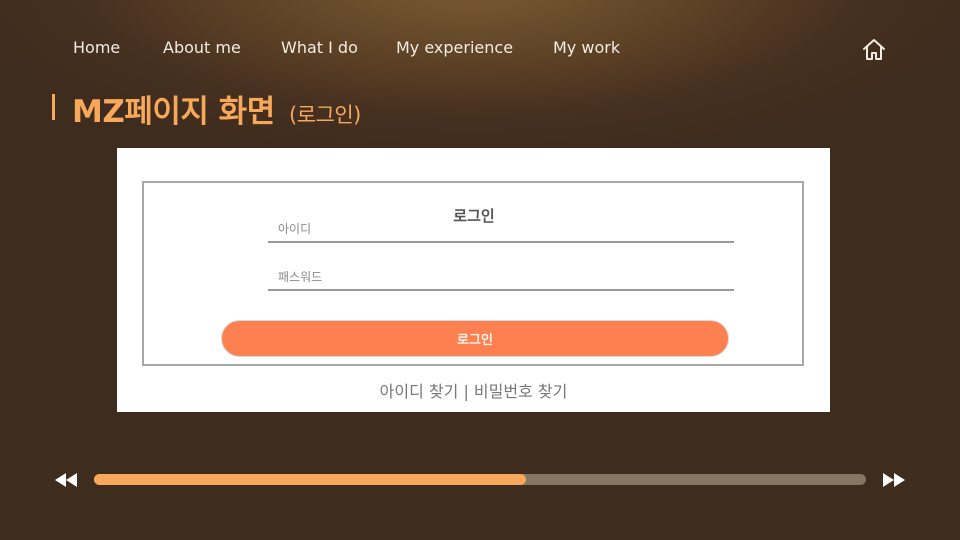 This screenshot has height=540, width=960. What do you see at coordinates (66, 480) in the screenshot?
I see `rewind-icon` at bounding box center [66, 480].